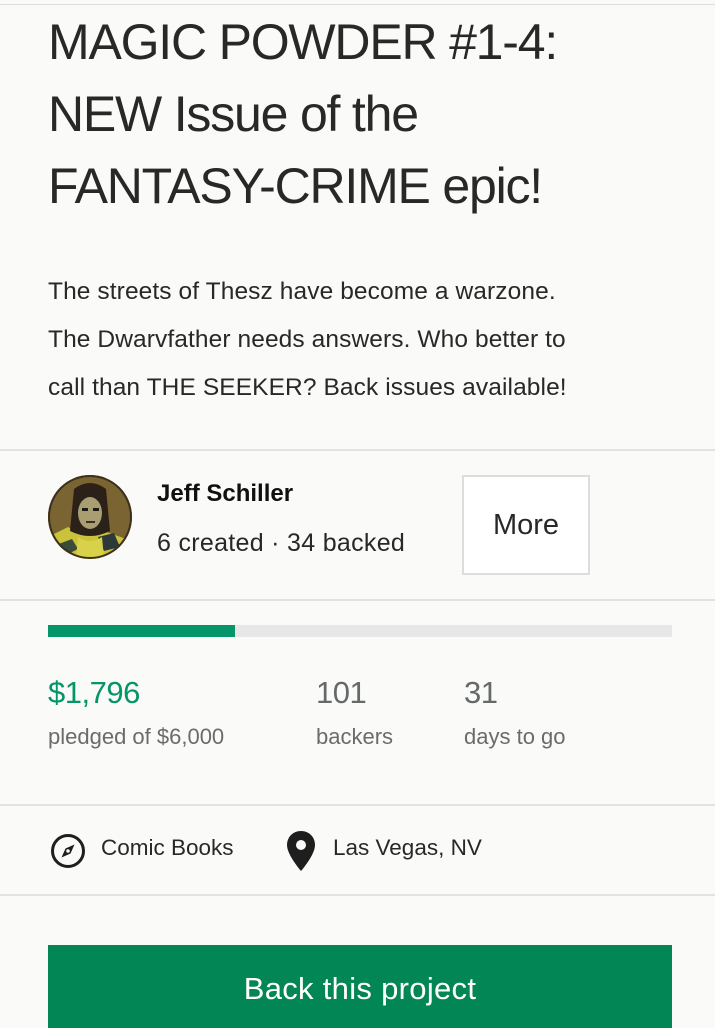 The image size is (715, 1028). Describe the element at coordinates (303, 42) in the screenshot. I see `project-title-line: MAGIC POWDER #1-4:` at that location.